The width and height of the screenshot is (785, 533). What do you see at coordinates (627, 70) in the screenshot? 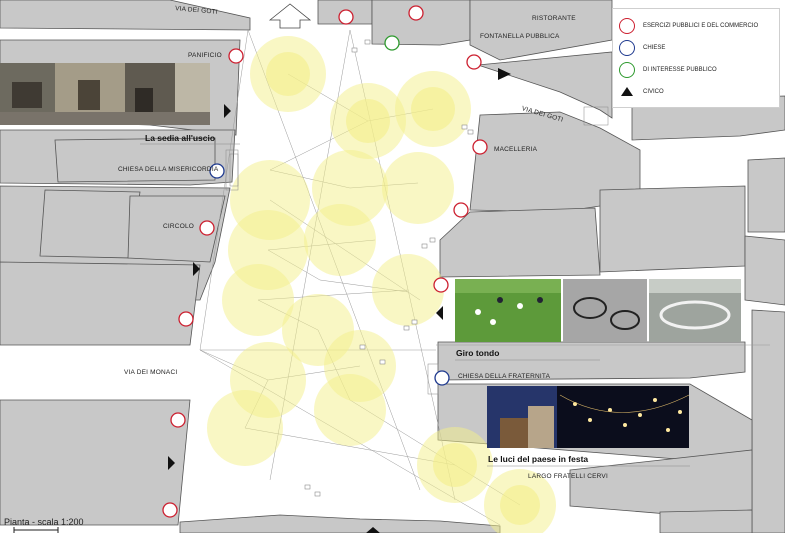
I see `public-circle-icon` at bounding box center [627, 70].